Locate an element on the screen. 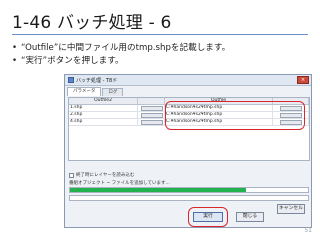 This screenshot has width=320, height=240. progress-fill is located at coordinates (158, 190).